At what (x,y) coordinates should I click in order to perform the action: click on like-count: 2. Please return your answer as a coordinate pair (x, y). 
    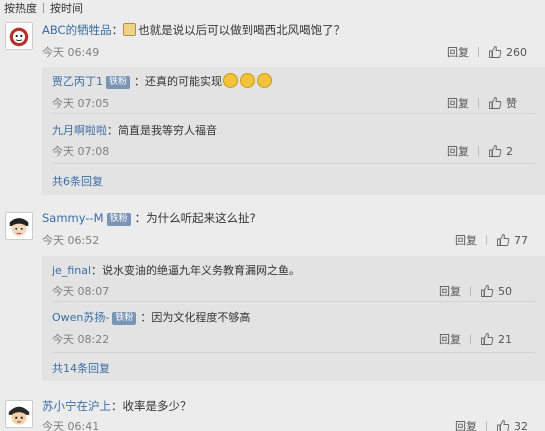
    Looking at the image, I should click on (509, 151).